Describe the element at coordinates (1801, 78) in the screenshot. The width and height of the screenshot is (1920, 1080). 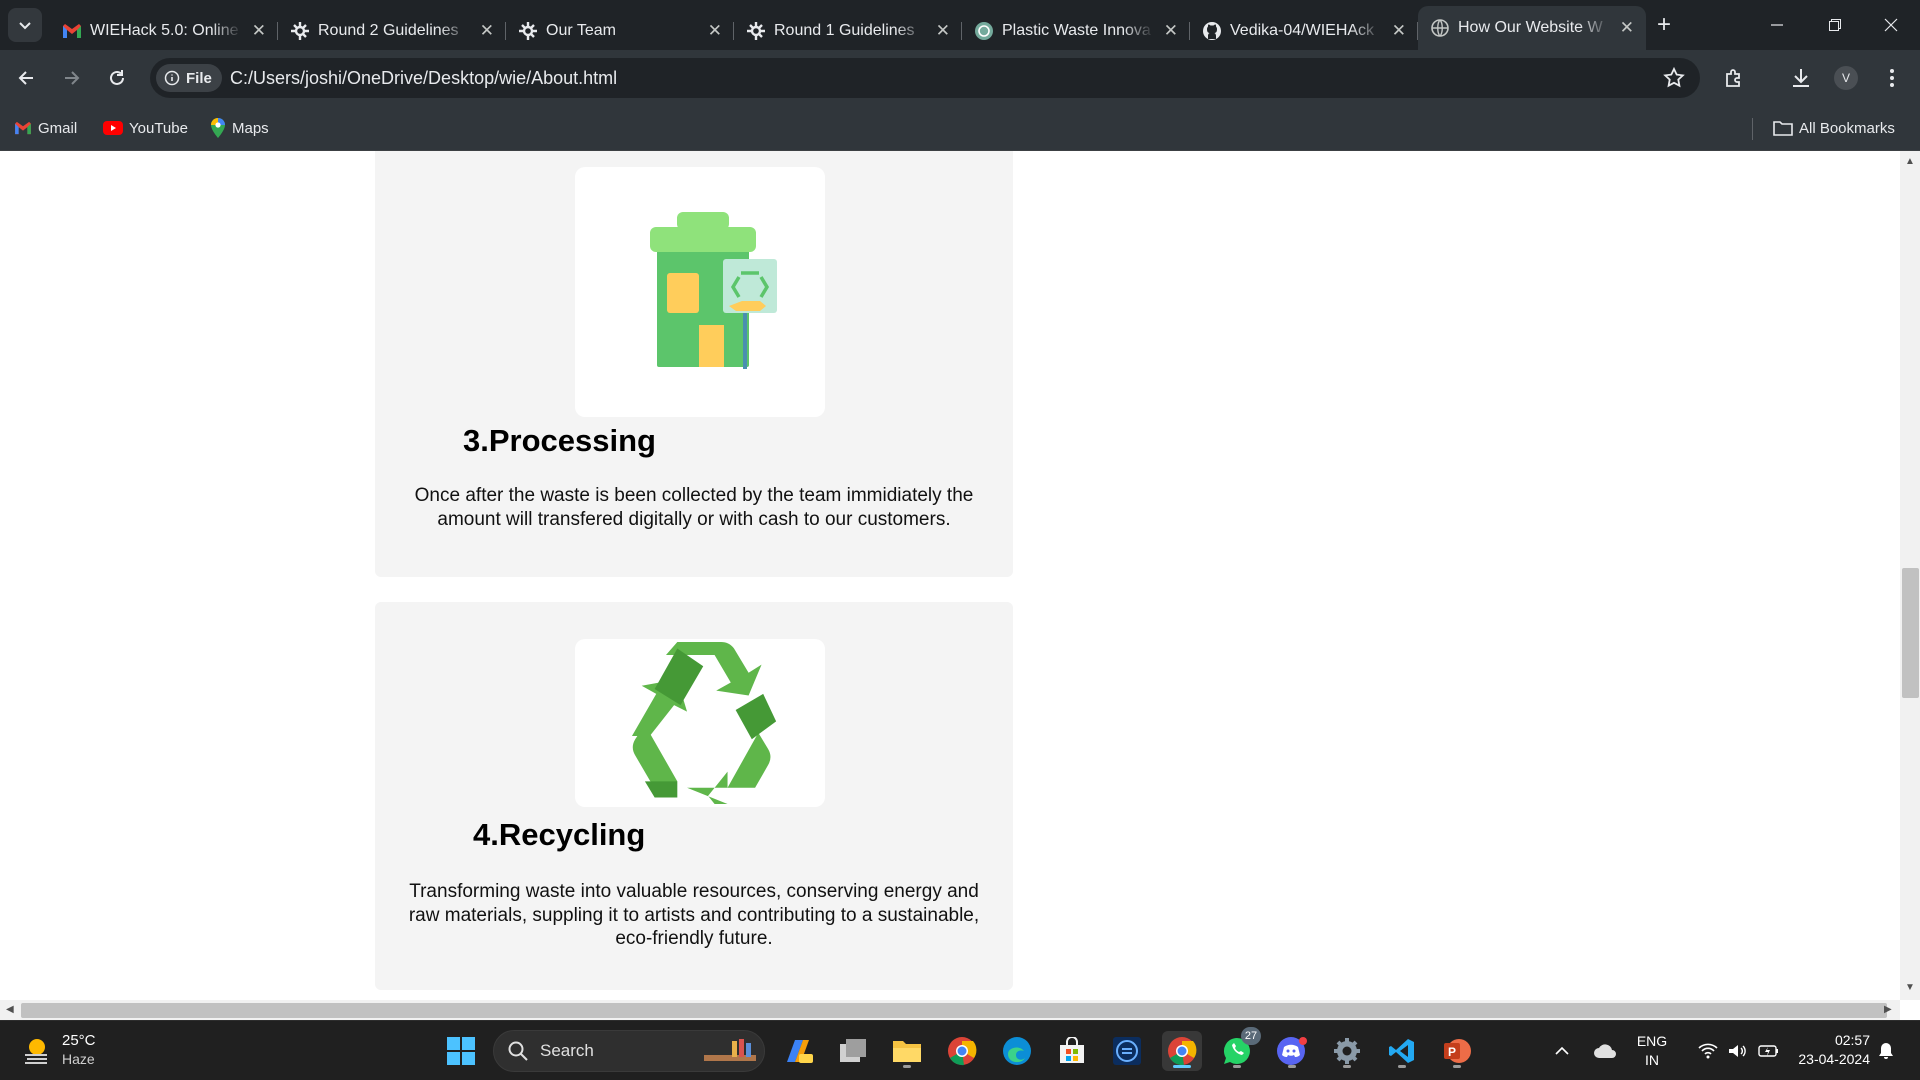
I see `downloads-button` at that location.